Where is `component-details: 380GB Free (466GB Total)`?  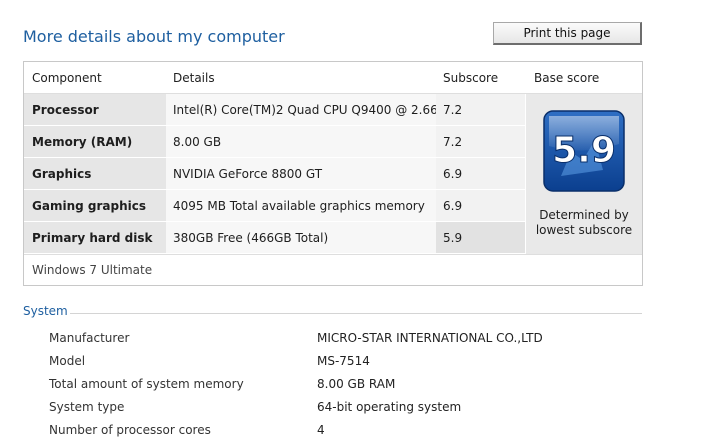
component-details: 380GB Free (466GB Total) is located at coordinates (301, 237).